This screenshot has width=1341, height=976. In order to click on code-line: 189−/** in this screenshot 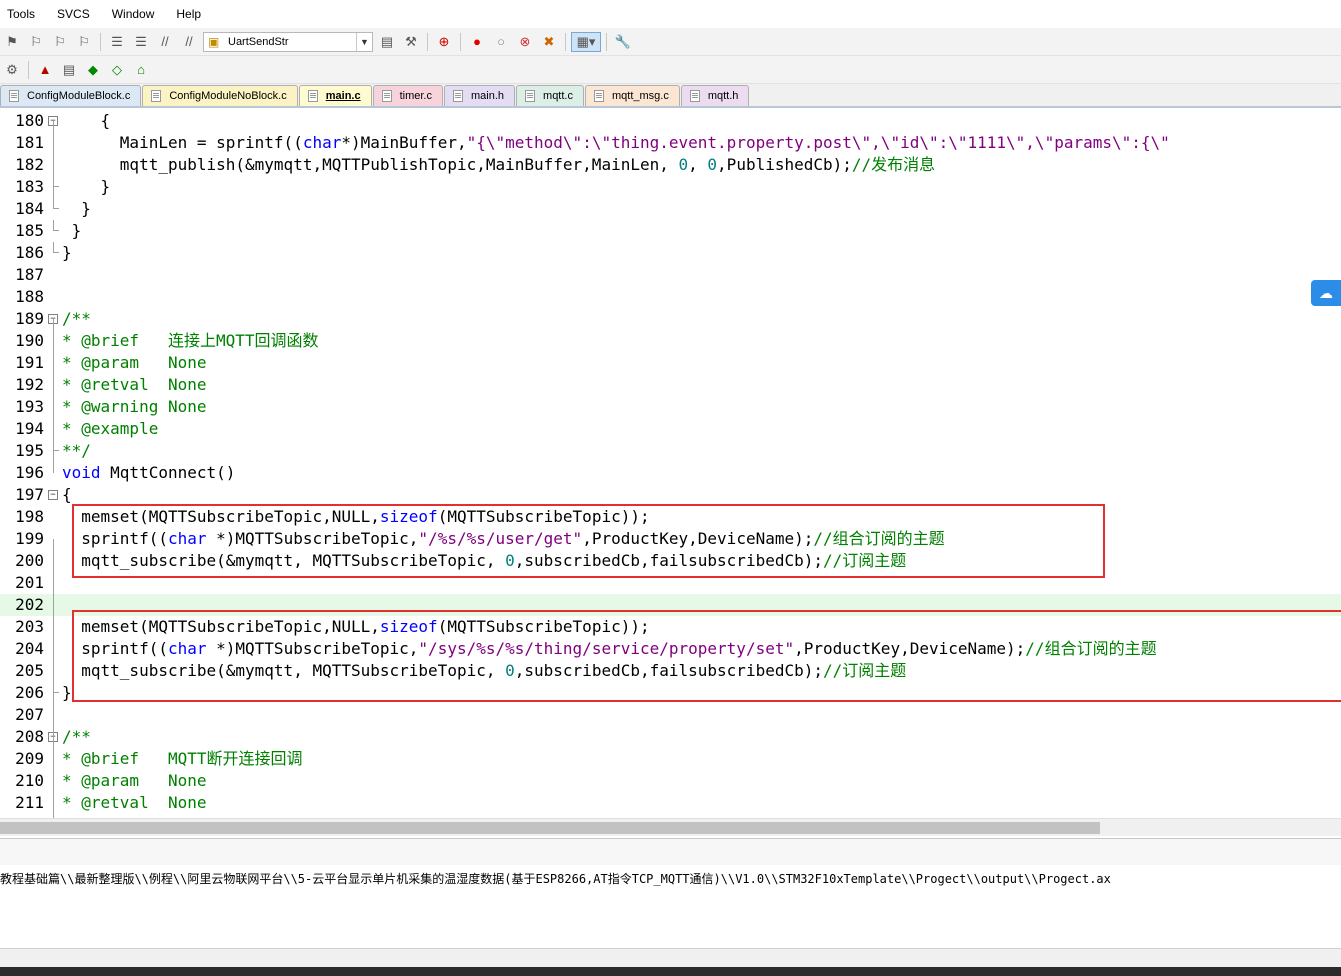, I will do `click(670, 319)`.